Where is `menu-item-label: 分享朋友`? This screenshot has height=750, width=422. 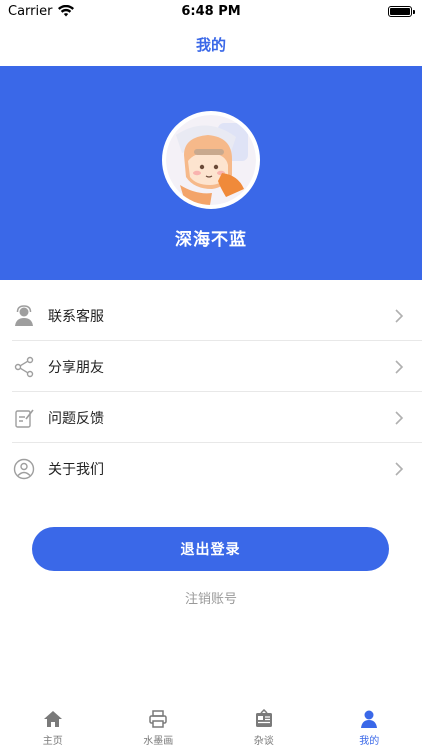 menu-item-label: 分享朋友 is located at coordinates (76, 367).